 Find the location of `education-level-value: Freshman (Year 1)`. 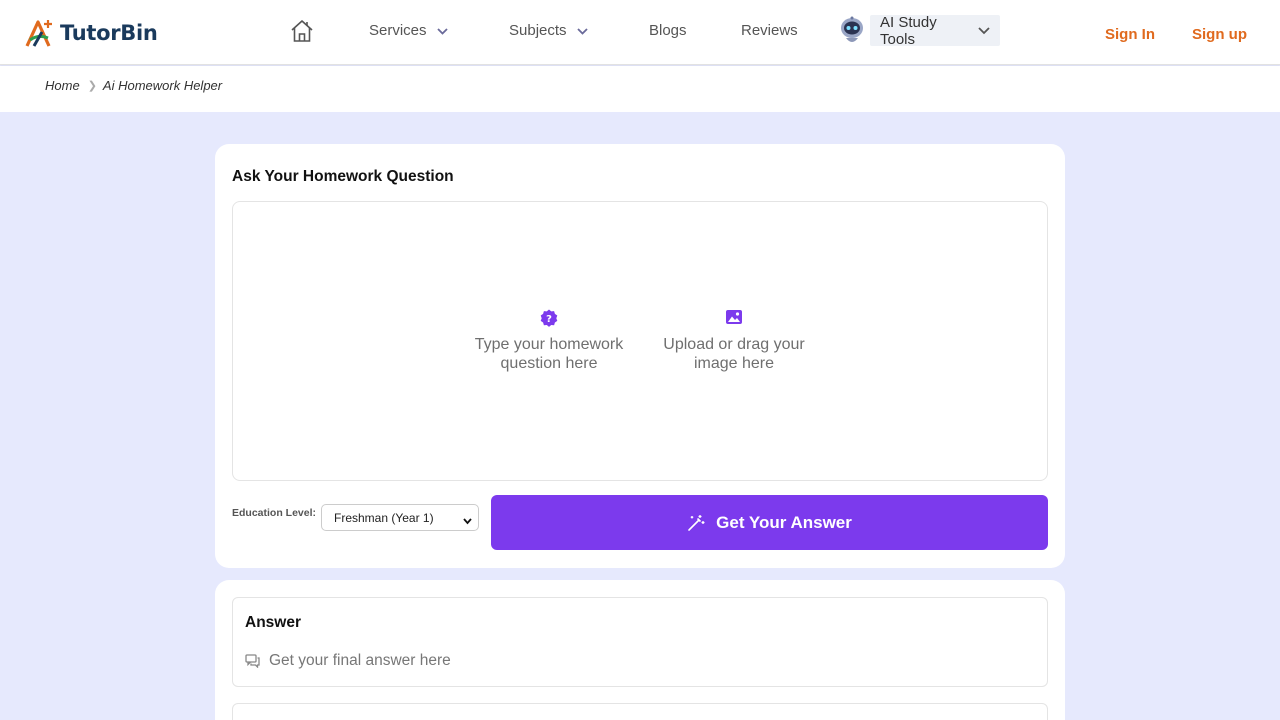

education-level-value: Freshman (Year 1) is located at coordinates (384, 517).